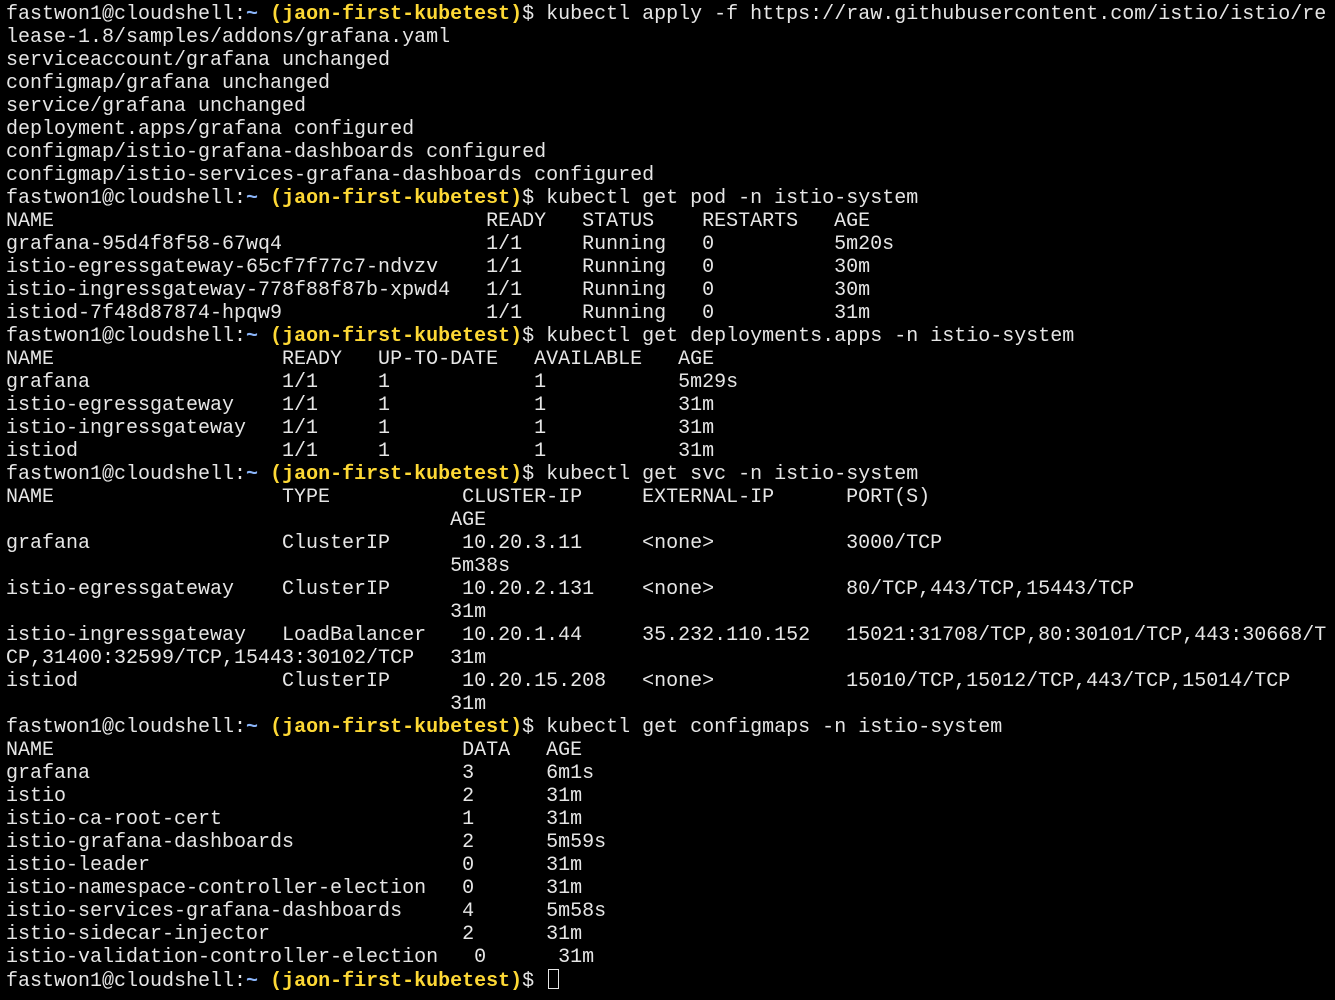  Describe the element at coordinates (156, 106) in the screenshot. I see `output-line: service/grafana unchanged` at that location.